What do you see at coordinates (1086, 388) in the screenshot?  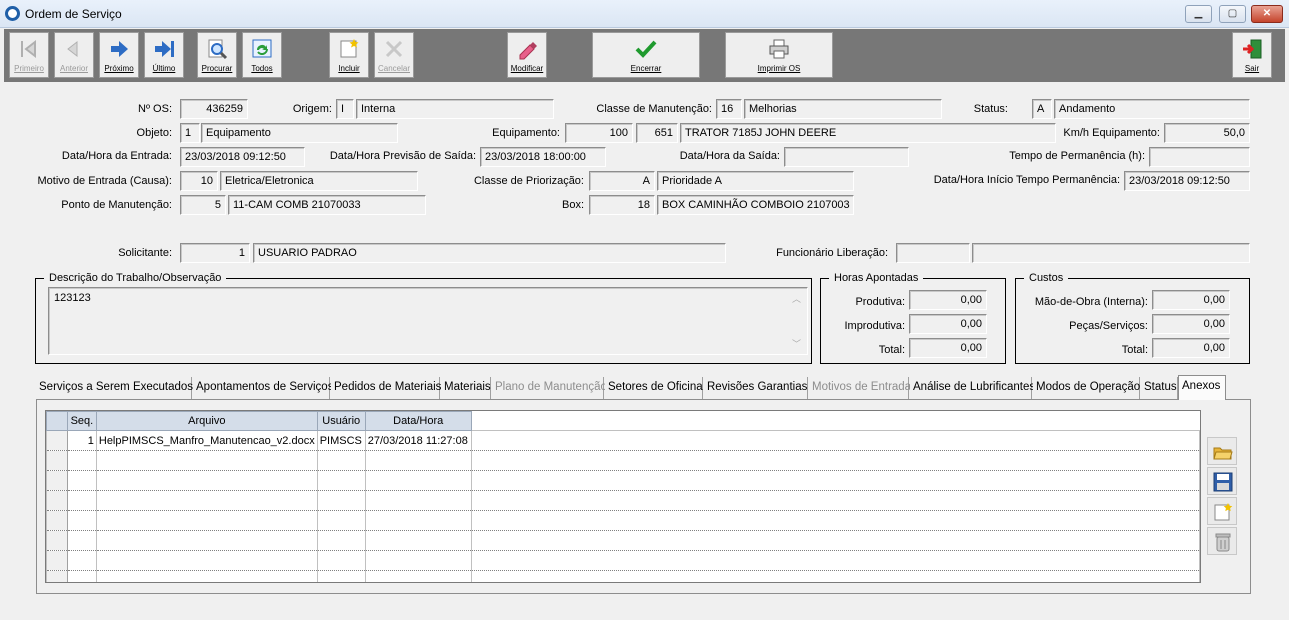 I see `tab-operation-modes: Modos de Operação` at bounding box center [1086, 388].